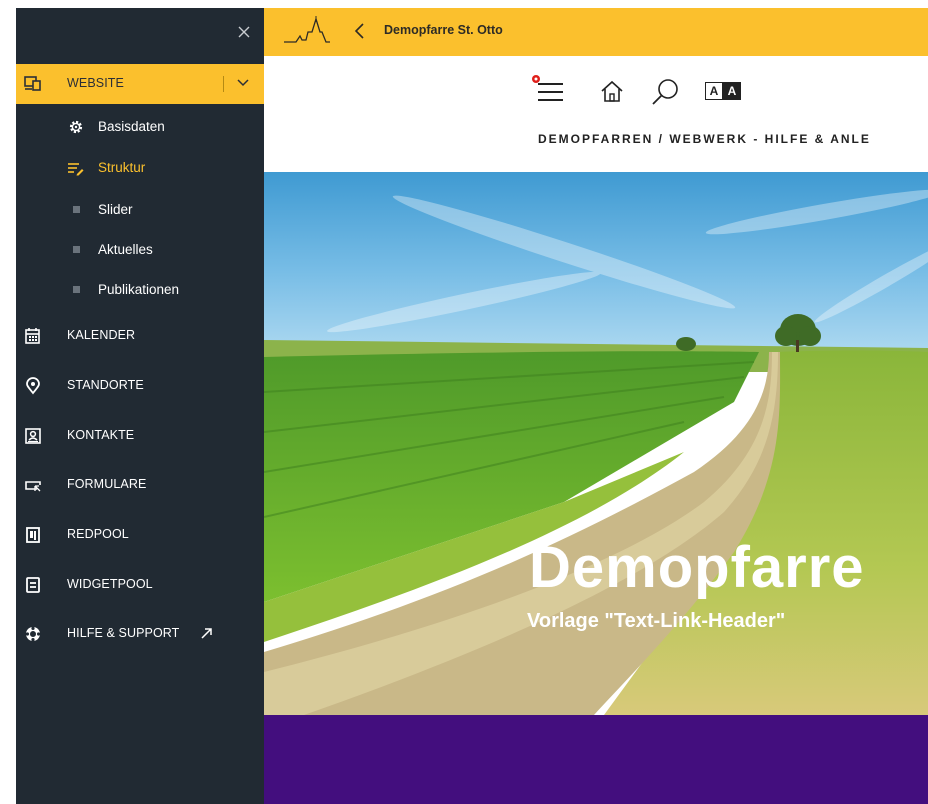  Describe the element at coordinates (732, 91) in the screenshot. I see `font-size-large: A` at that location.